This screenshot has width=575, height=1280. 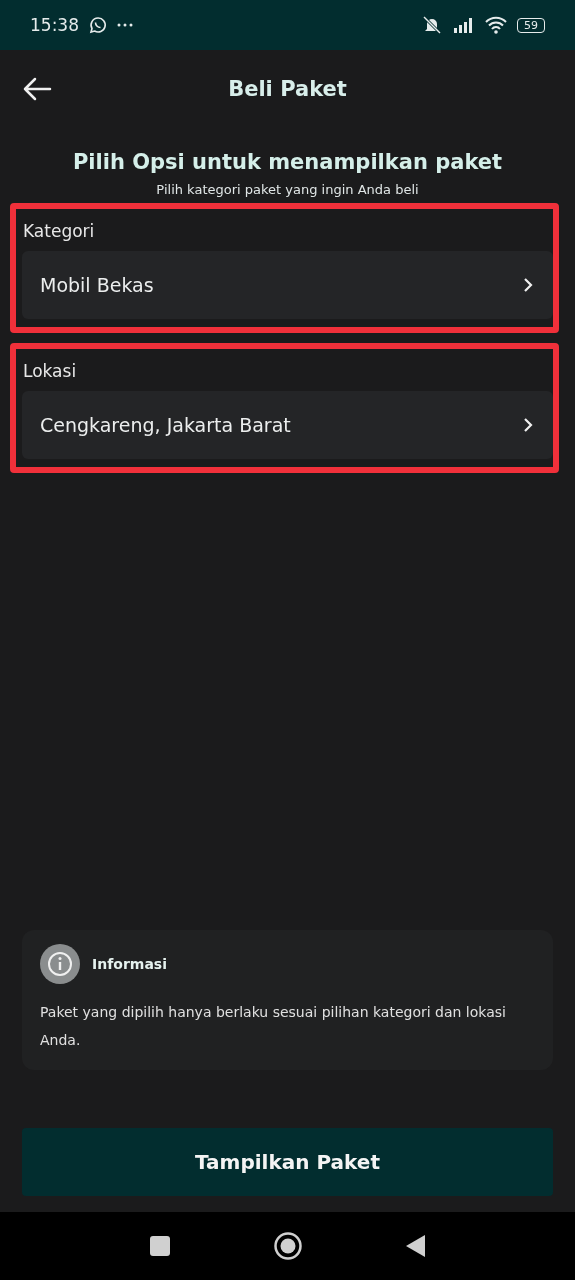 What do you see at coordinates (159, 1246) in the screenshot?
I see `recents-icon` at bounding box center [159, 1246].